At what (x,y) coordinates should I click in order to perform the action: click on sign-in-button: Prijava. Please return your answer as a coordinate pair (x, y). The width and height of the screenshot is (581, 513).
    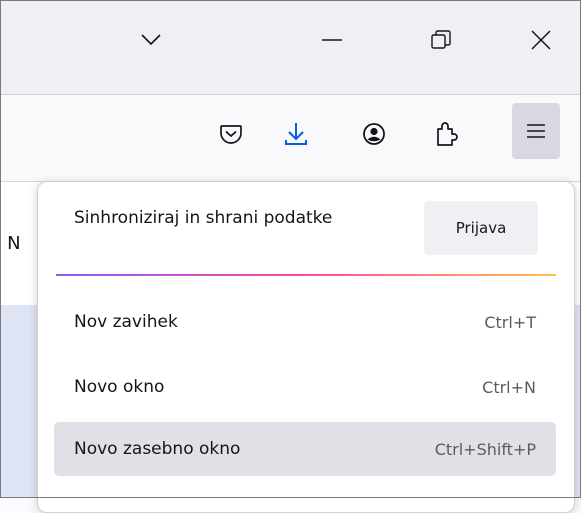
    Looking at the image, I should click on (481, 228).